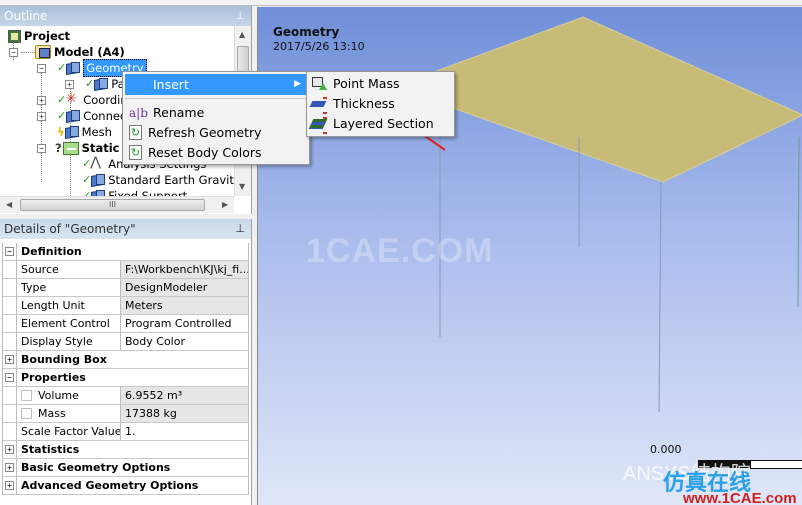 Image resolution: width=802 pixels, height=505 pixels. I want to click on connections-icon, so click(72, 116).